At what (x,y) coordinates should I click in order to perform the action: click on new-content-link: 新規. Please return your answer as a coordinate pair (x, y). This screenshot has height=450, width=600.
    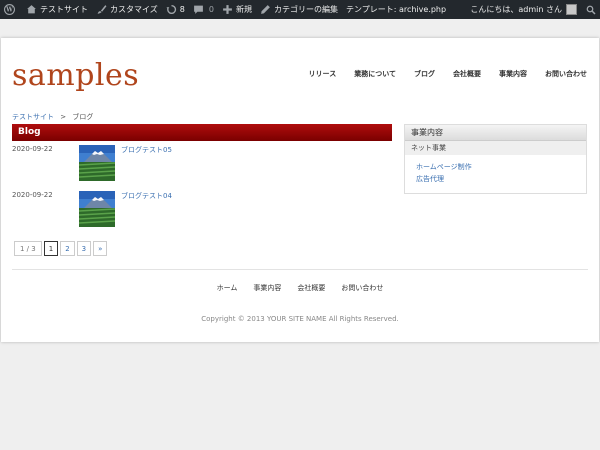
    Looking at the image, I should click on (237, 9).